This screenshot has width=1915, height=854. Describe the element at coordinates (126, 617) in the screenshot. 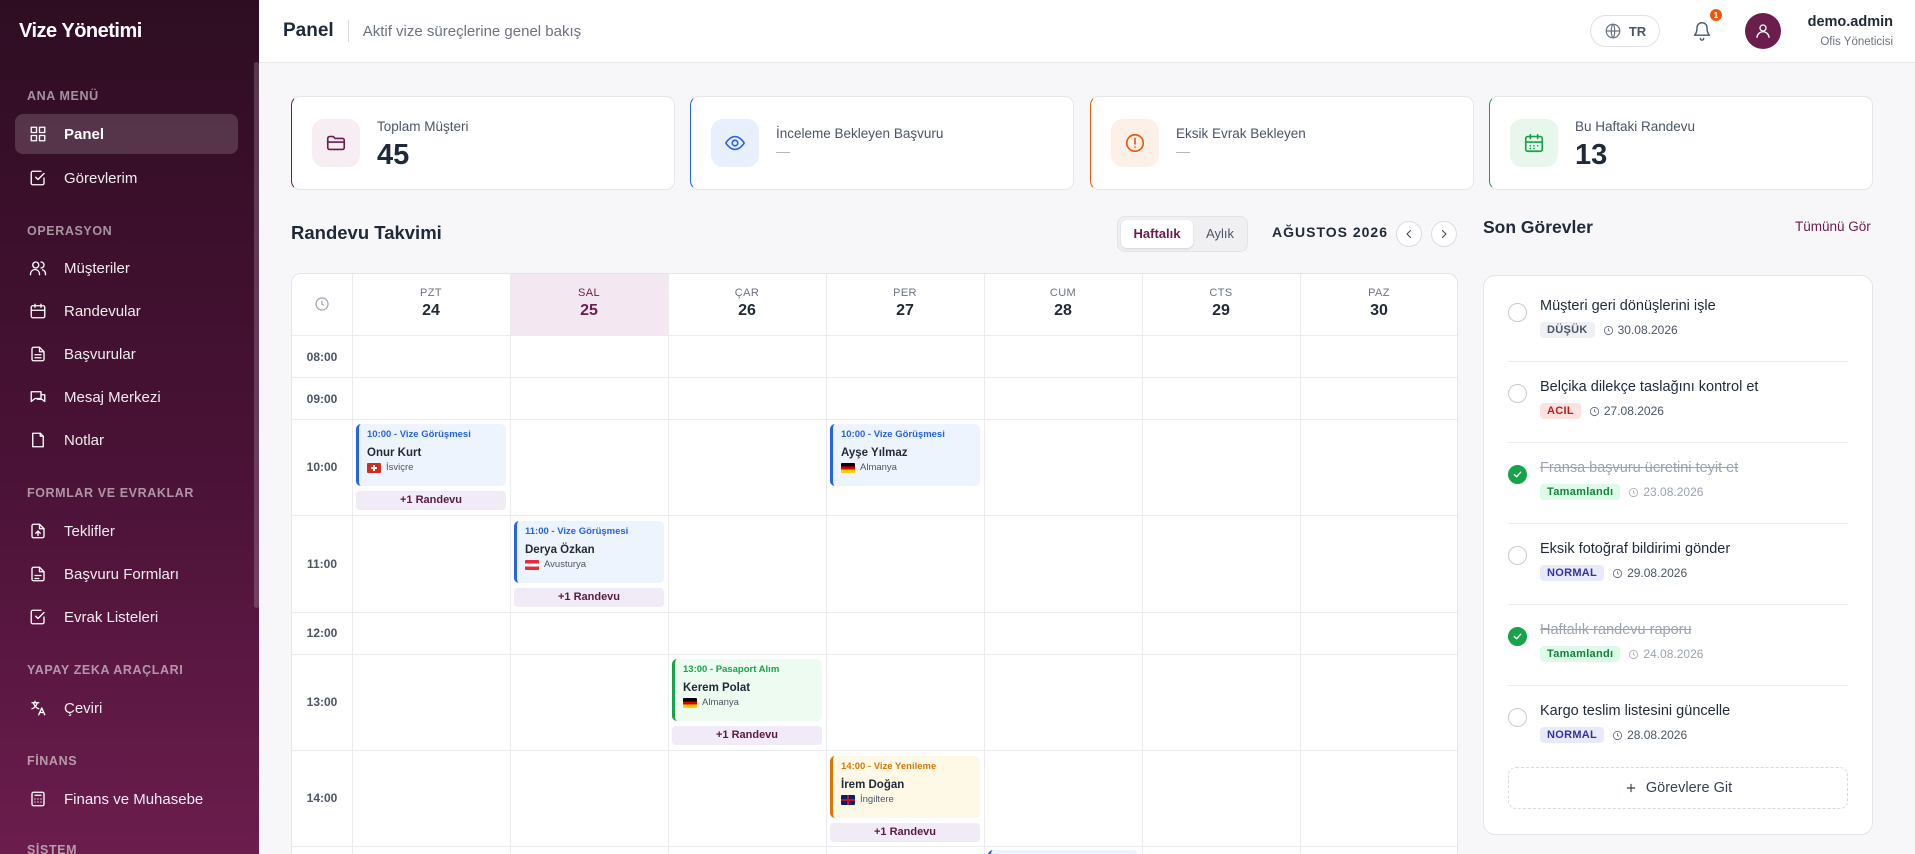

I see `sidebar-item-document-lists: Evrak Listeleri` at that location.